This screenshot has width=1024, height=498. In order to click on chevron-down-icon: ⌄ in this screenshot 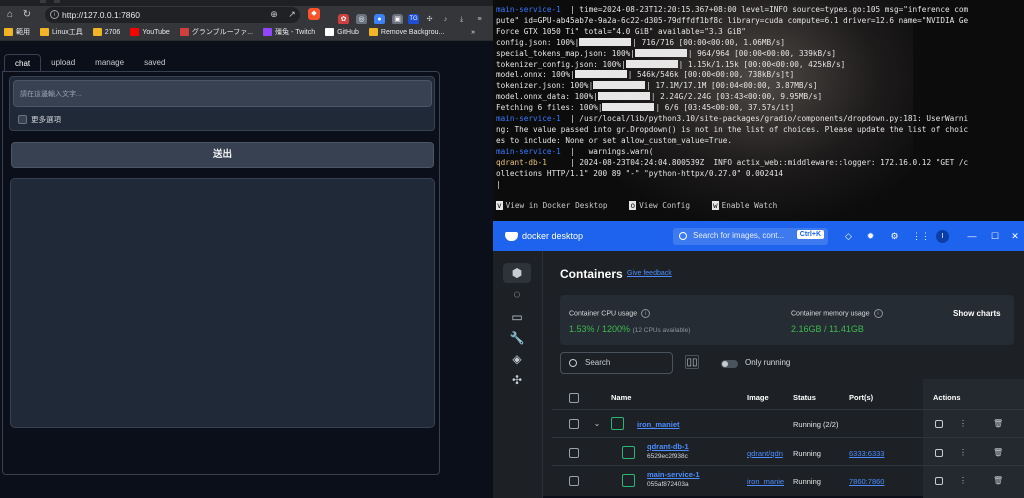, I will do `click(597, 424)`.